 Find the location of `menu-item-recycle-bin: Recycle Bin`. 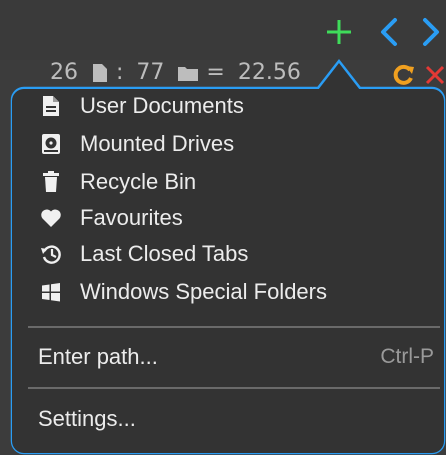

menu-item-recycle-bin: Recycle Bin is located at coordinates (117, 182).